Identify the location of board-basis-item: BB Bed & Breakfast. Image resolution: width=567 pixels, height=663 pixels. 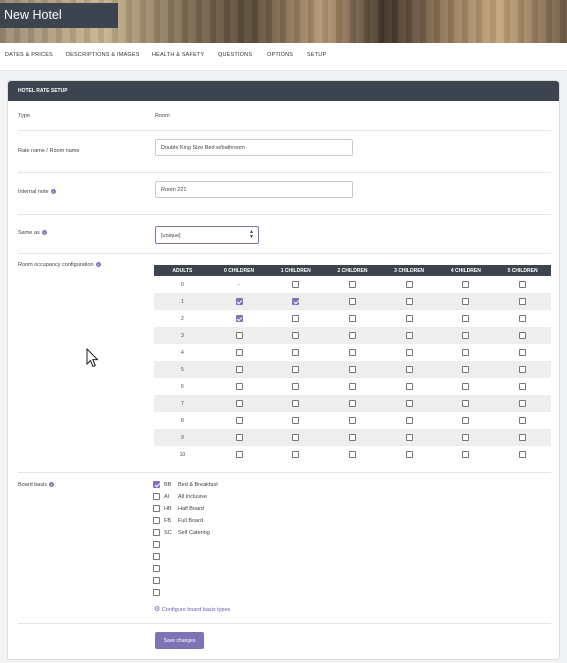
(185, 484).